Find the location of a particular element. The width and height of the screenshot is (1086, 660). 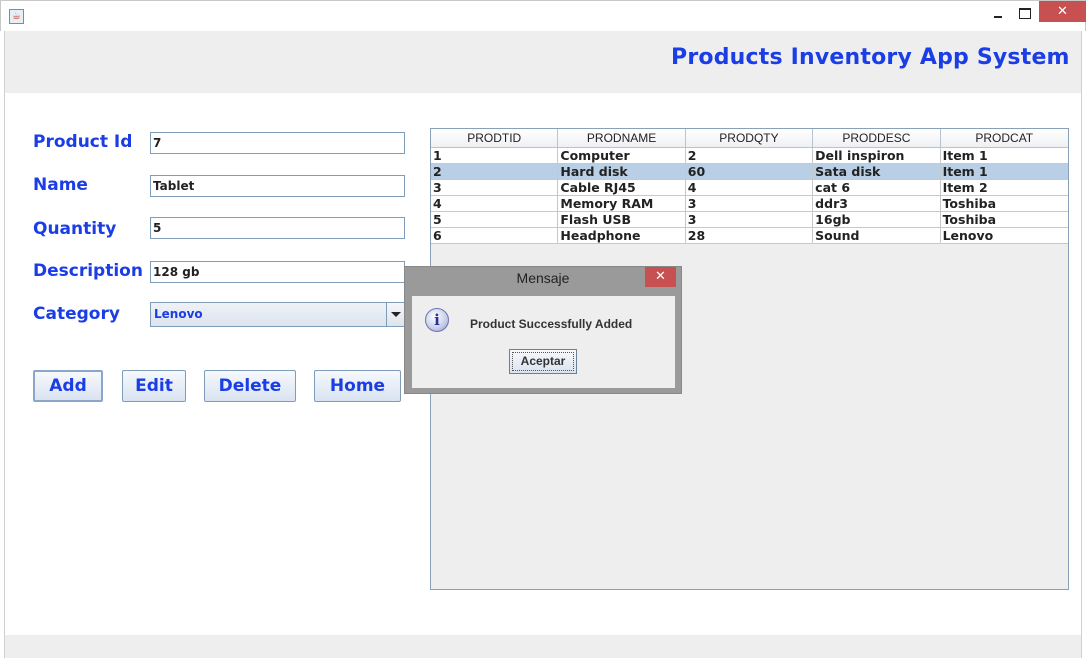

name-label: Name is located at coordinates (60, 185).